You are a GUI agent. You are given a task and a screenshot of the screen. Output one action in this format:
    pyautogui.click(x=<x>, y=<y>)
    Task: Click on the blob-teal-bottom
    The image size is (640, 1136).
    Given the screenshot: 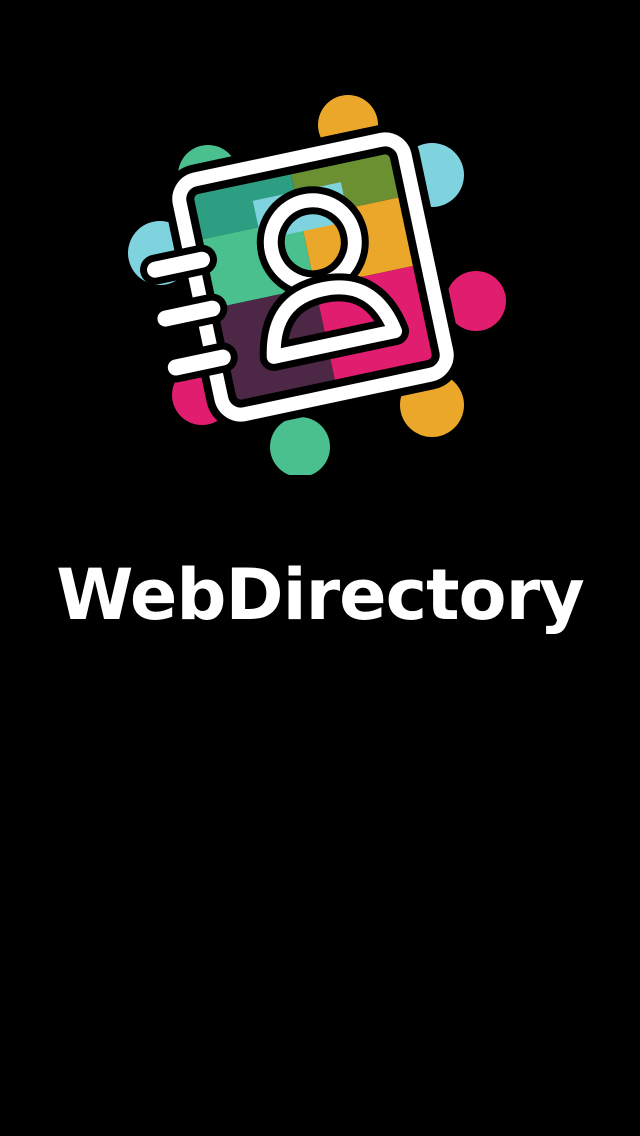 What is the action you would take?
    pyautogui.click(x=300, y=446)
    